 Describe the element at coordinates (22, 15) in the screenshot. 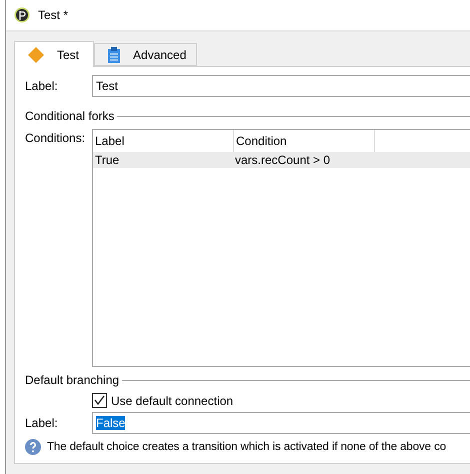

I see `app-logo-icon` at that location.